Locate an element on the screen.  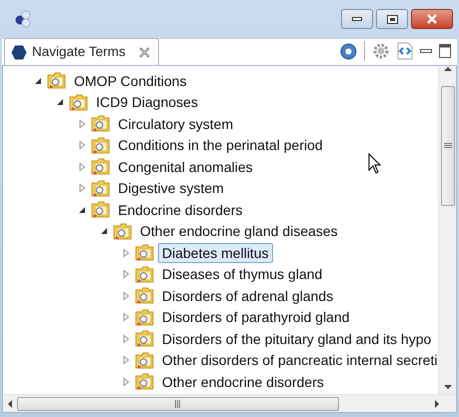
help-icon is located at coordinates (348, 51).